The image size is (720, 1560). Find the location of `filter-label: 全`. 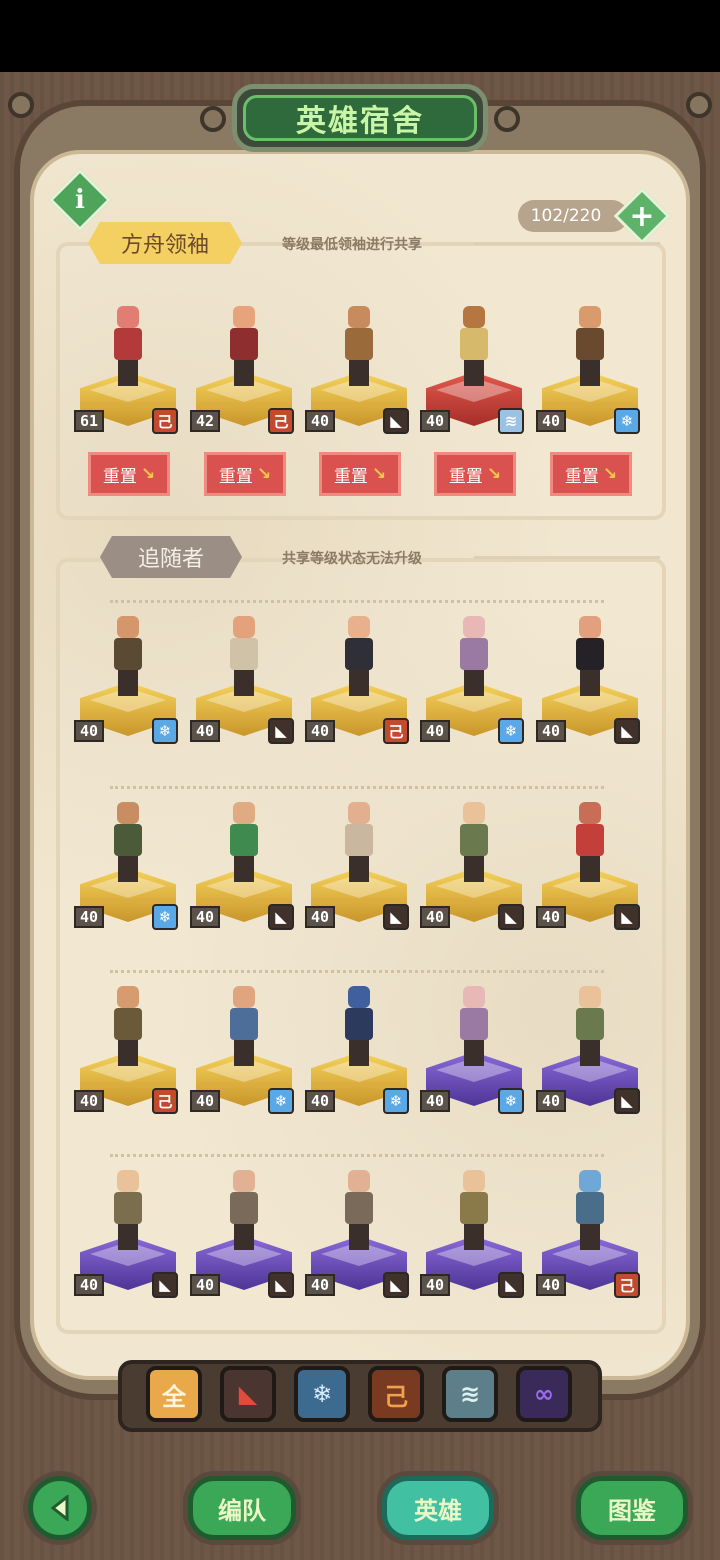

filter-label: 全 is located at coordinates (174, 1396).